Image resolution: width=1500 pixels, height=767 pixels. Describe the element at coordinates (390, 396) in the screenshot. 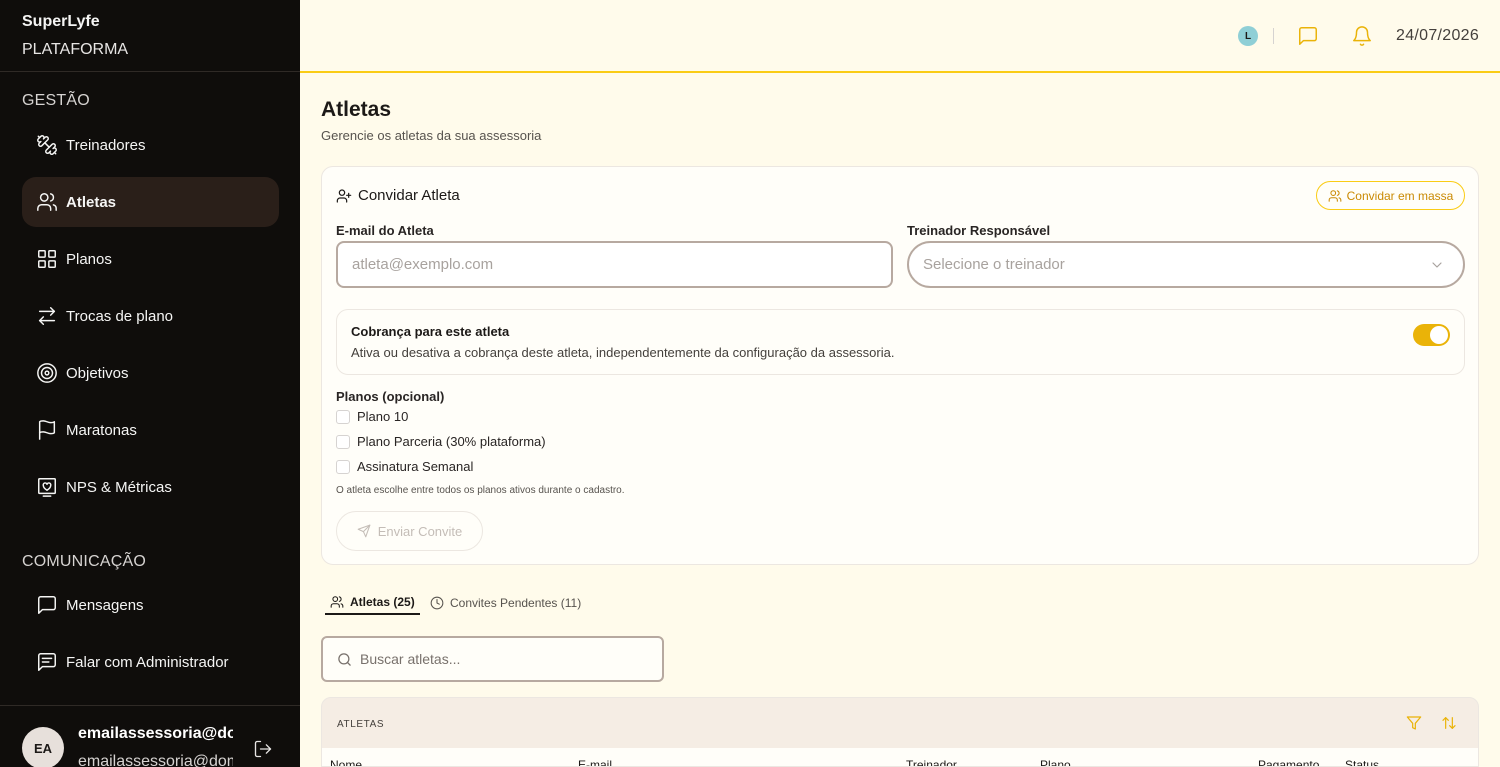

I see `plans-label: Planos (opcional)` at that location.